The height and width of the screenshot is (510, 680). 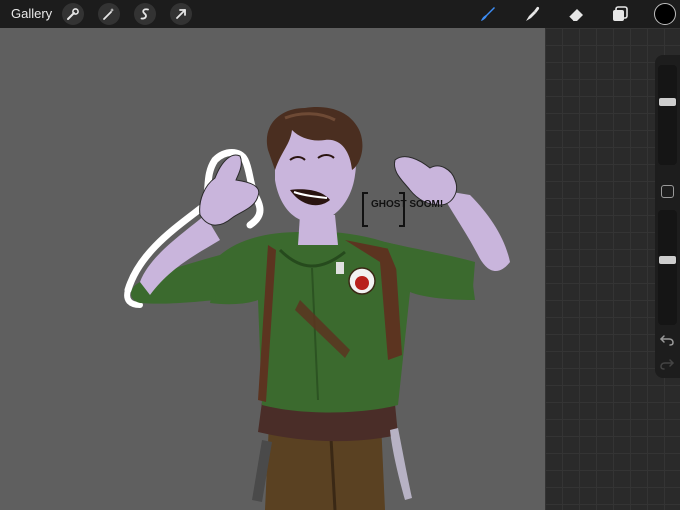 What do you see at coordinates (667, 102) in the screenshot?
I see `brush-size-handle` at bounding box center [667, 102].